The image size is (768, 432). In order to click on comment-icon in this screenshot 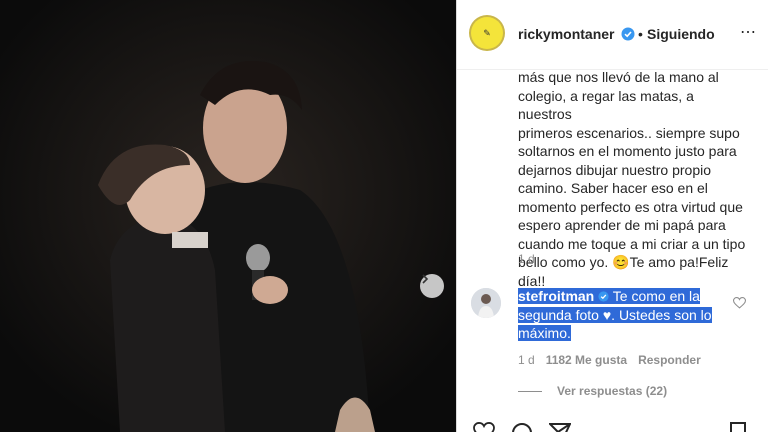, I will do `click(522, 427)`.